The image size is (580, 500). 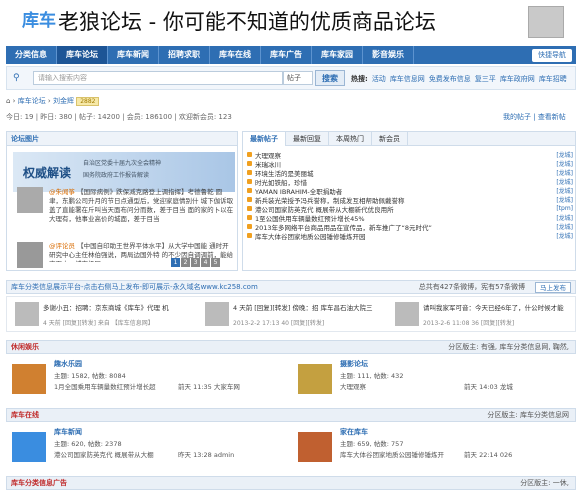 What do you see at coordinates (552, 55) in the screenshot?
I see `quick-nav-button: 快捷导航` at bounding box center [552, 55].